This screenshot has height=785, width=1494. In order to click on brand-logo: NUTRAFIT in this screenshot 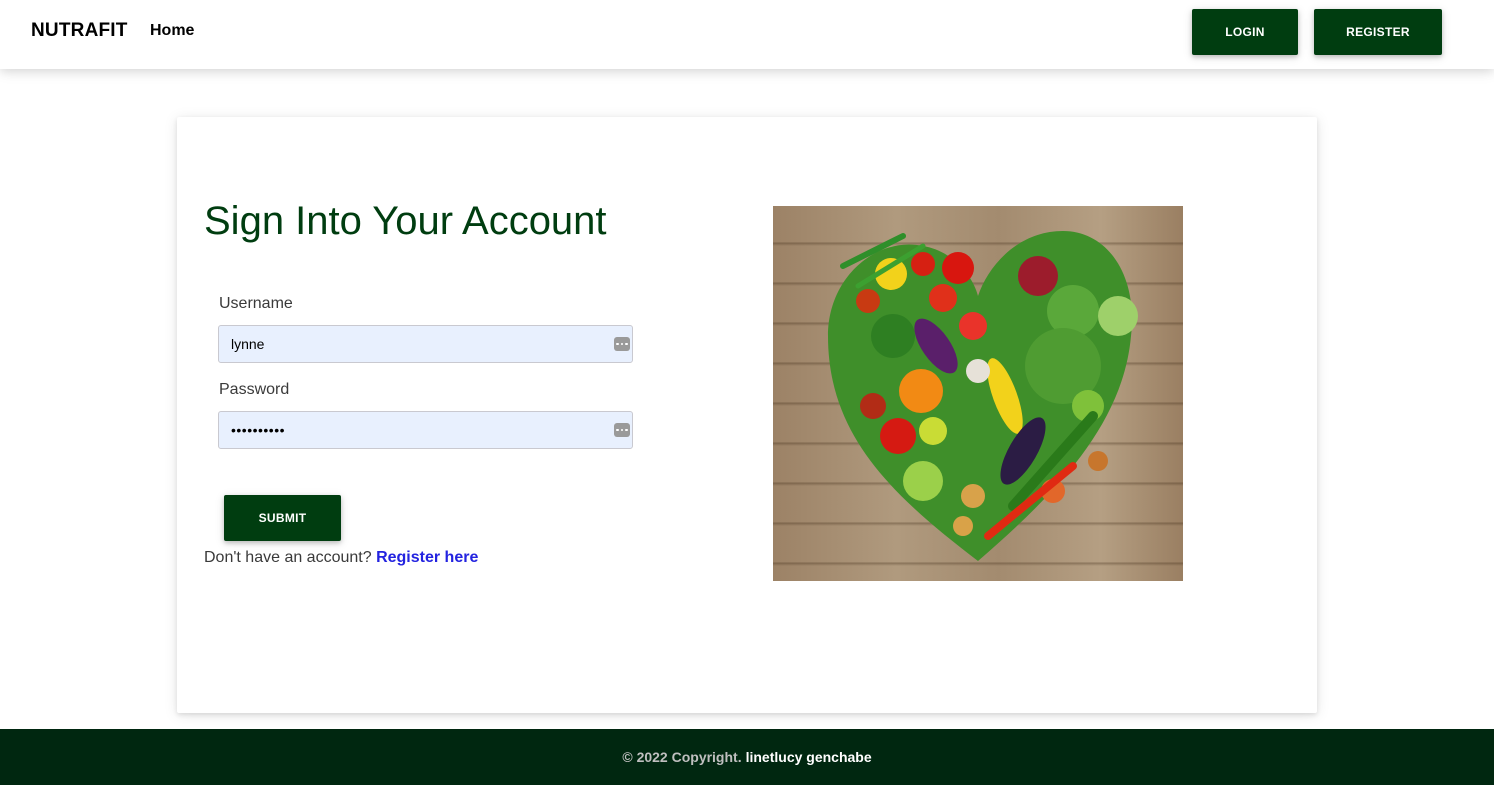, I will do `click(79, 31)`.